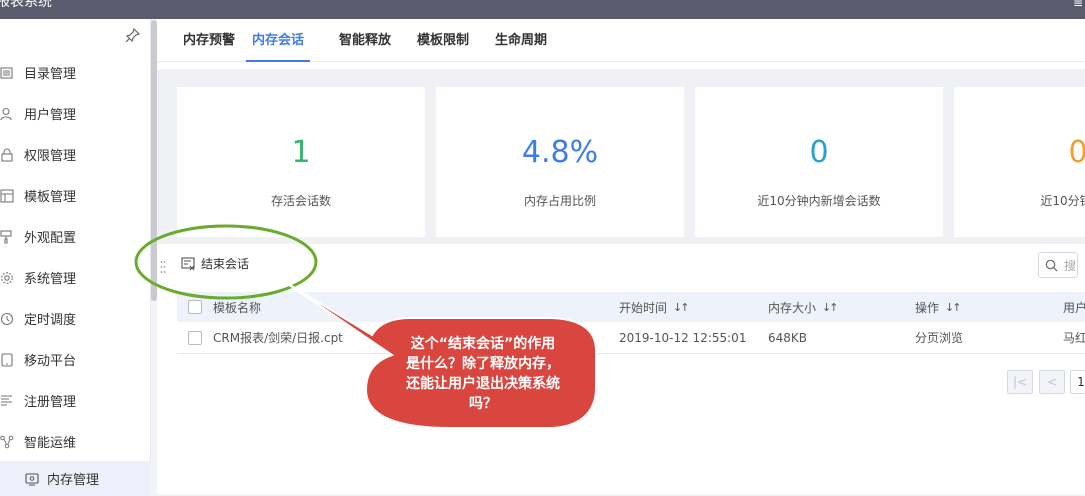 The image size is (1085, 496). Describe the element at coordinates (50, 197) in the screenshot. I see `sidebar-item-label: 模板管理` at that location.